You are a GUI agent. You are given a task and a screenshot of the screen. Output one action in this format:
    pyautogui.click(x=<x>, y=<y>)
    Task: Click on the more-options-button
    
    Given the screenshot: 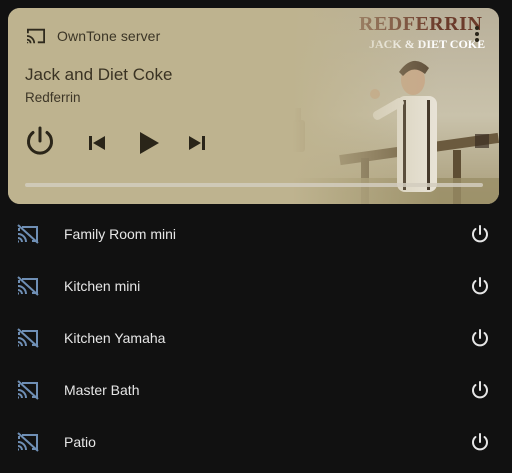 What is the action you would take?
    pyautogui.click(x=477, y=36)
    